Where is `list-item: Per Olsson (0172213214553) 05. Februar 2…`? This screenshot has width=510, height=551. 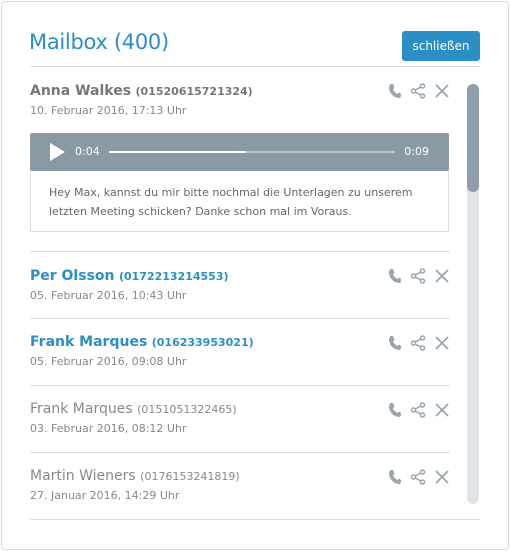 list-item: Per Olsson (0172213214553) 05. Februar 2… is located at coordinates (240, 285).